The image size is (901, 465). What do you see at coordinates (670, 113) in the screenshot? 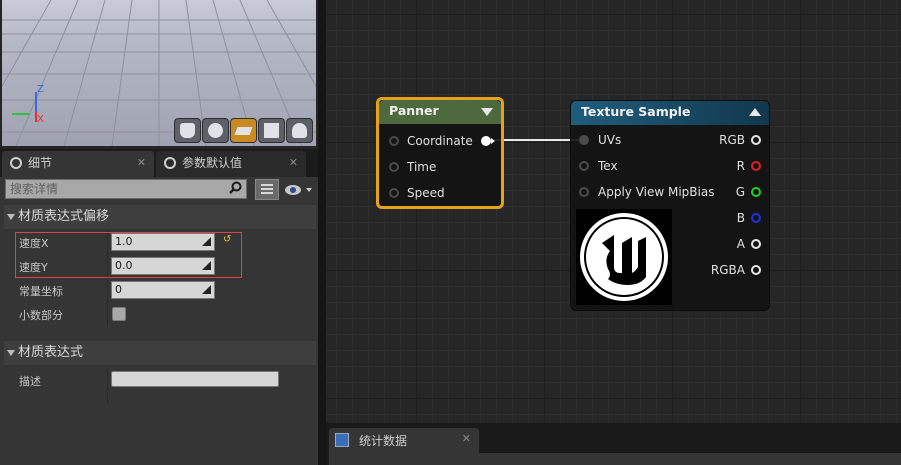
I see `texture-sample-node-title: Texture Sample` at bounding box center [670, 113].